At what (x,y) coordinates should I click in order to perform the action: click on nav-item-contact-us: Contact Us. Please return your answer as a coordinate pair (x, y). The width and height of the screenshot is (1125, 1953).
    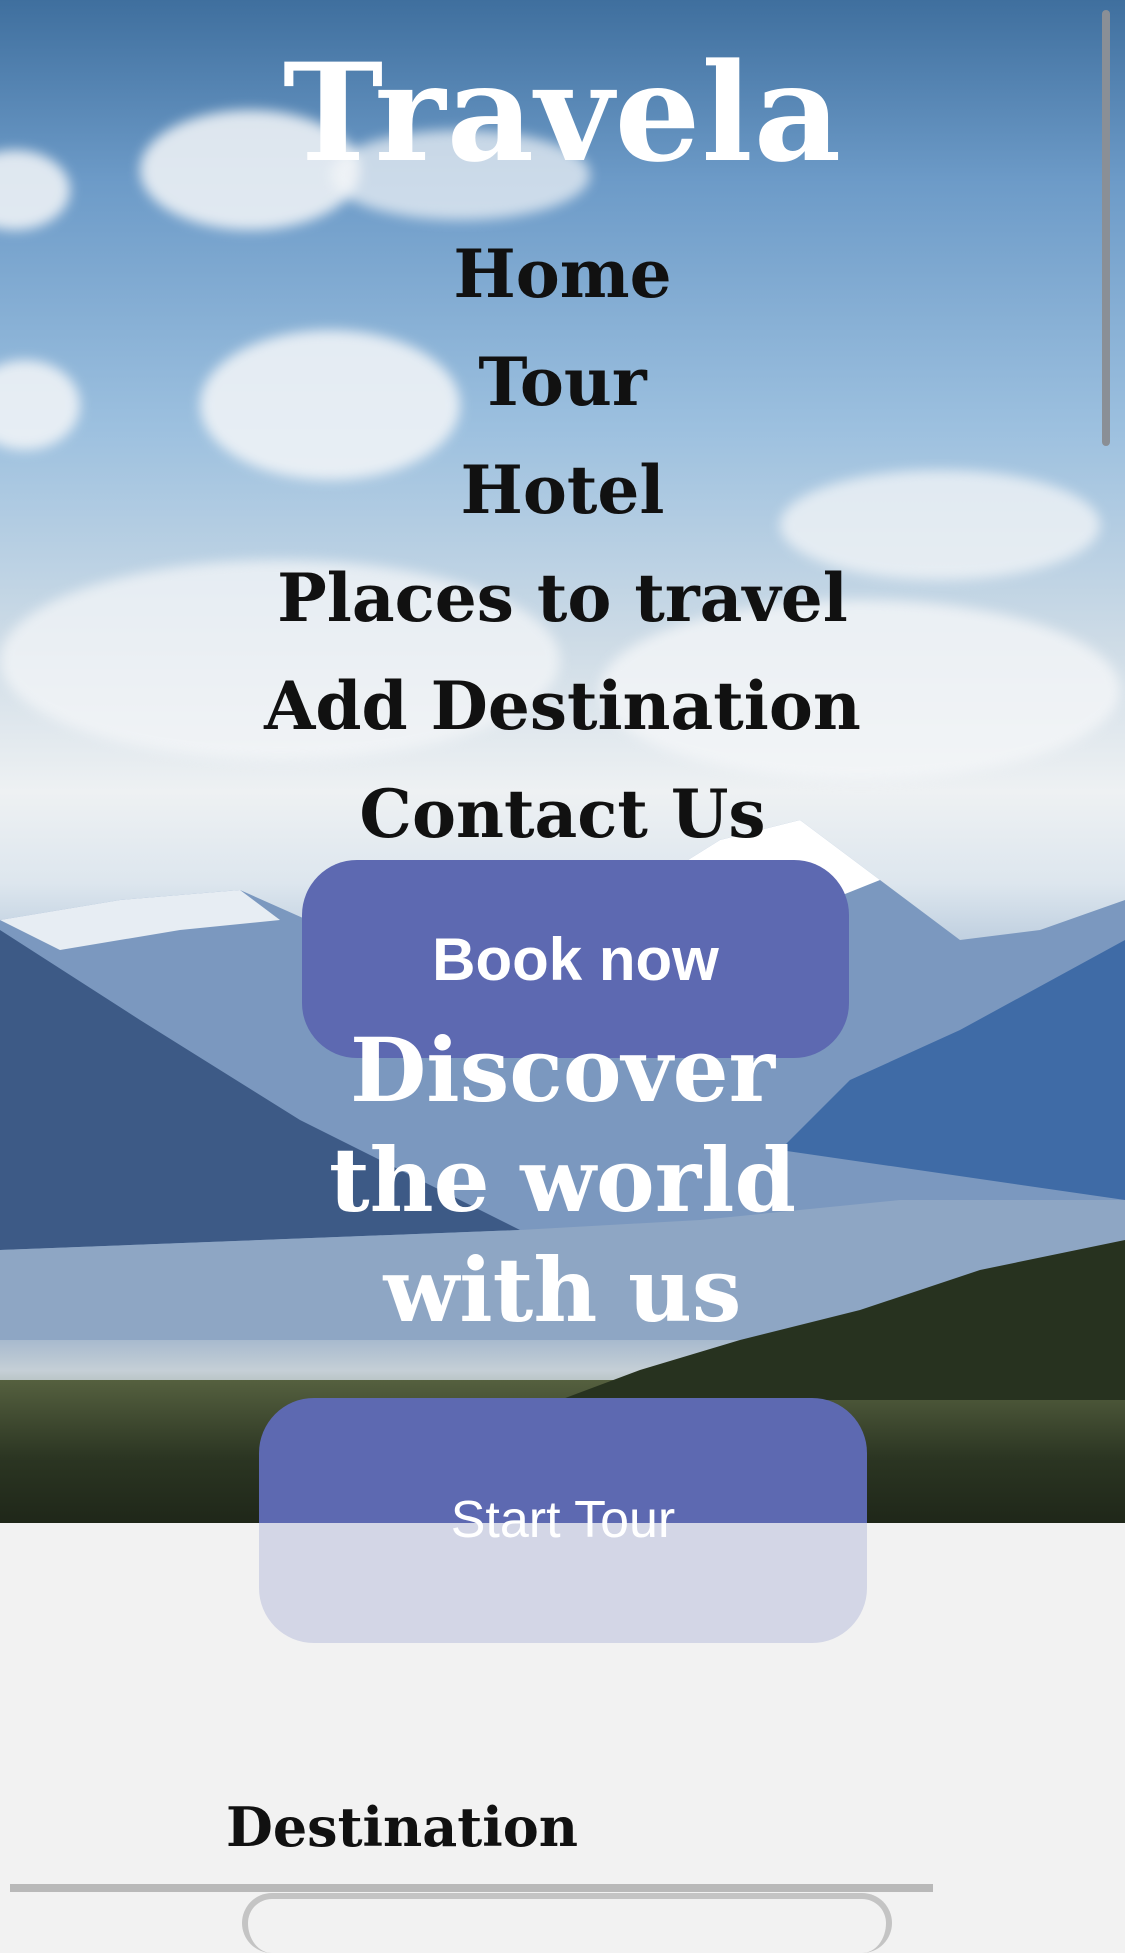
    Looking at the image, I should click on (562, 814).